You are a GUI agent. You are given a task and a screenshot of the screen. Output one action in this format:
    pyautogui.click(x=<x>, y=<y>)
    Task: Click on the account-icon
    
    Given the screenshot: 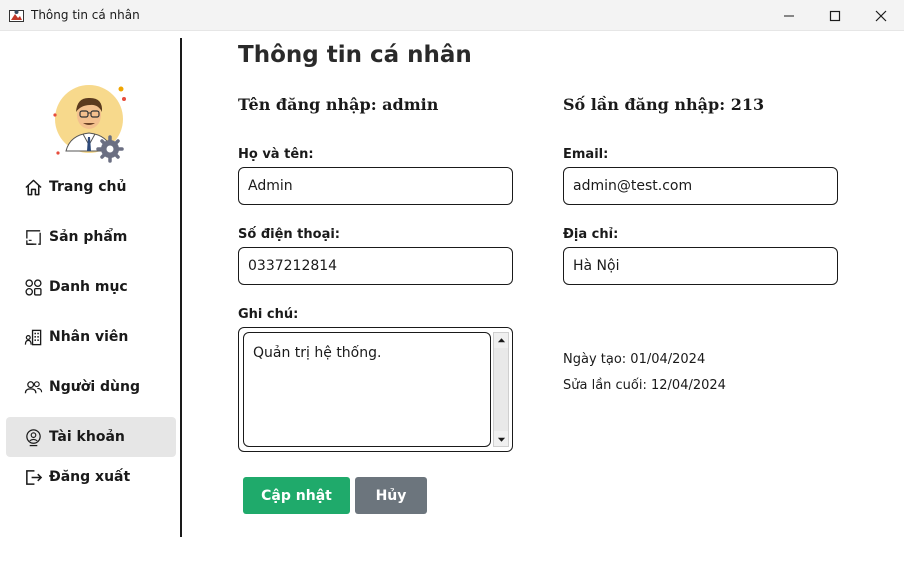 What is the action you would take?
    pyautogui.click(x=33, y=437)
    